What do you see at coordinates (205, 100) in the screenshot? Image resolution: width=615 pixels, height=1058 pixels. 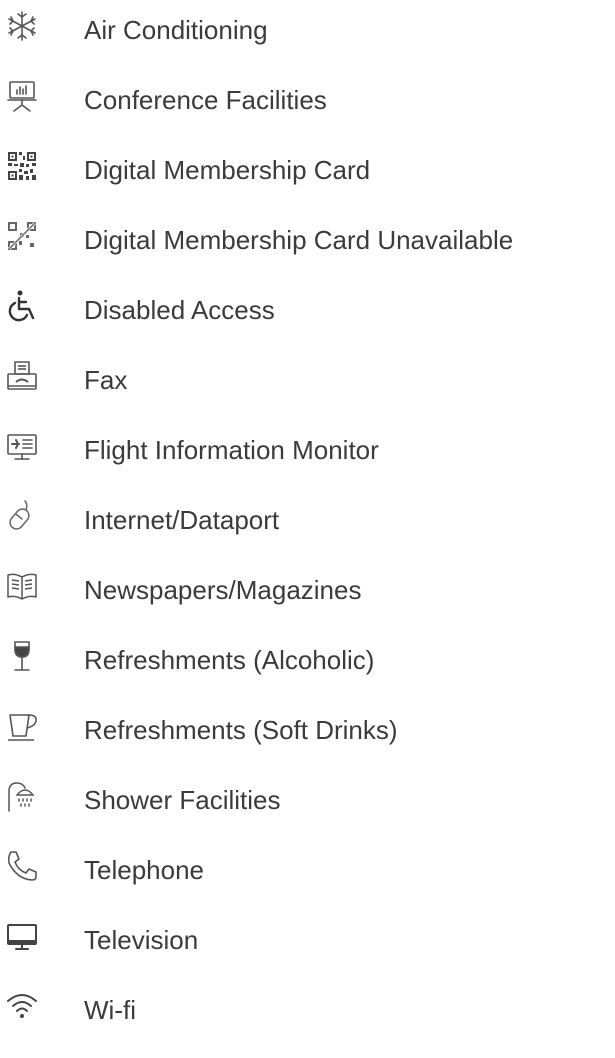 I see `legend-item-label: Conference Facilities` at bounding box center [205, 100].